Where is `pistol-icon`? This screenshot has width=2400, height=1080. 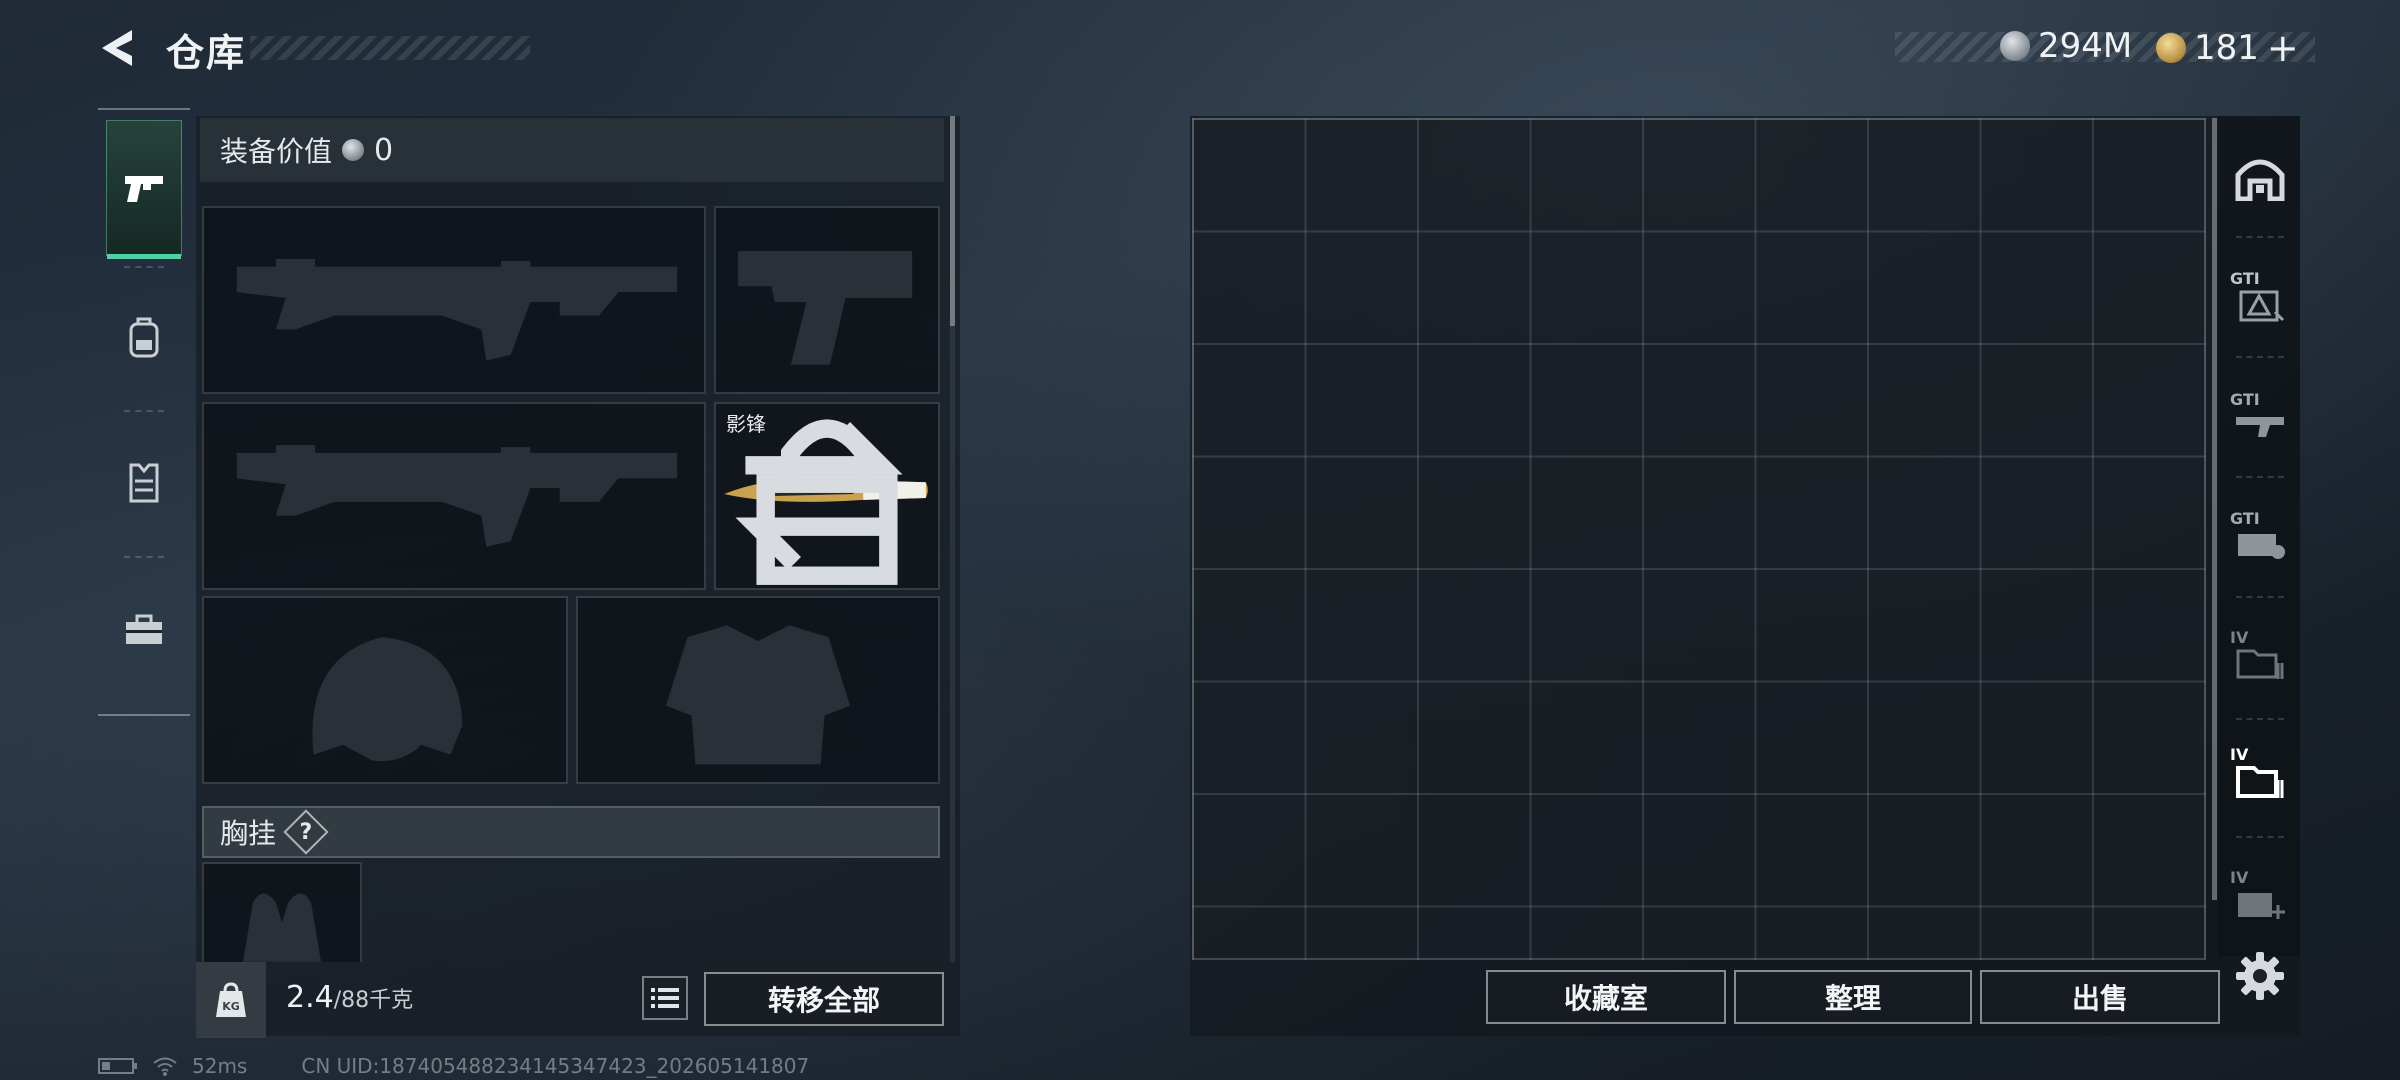 pistol-icon is located at coordinates (144, 189).